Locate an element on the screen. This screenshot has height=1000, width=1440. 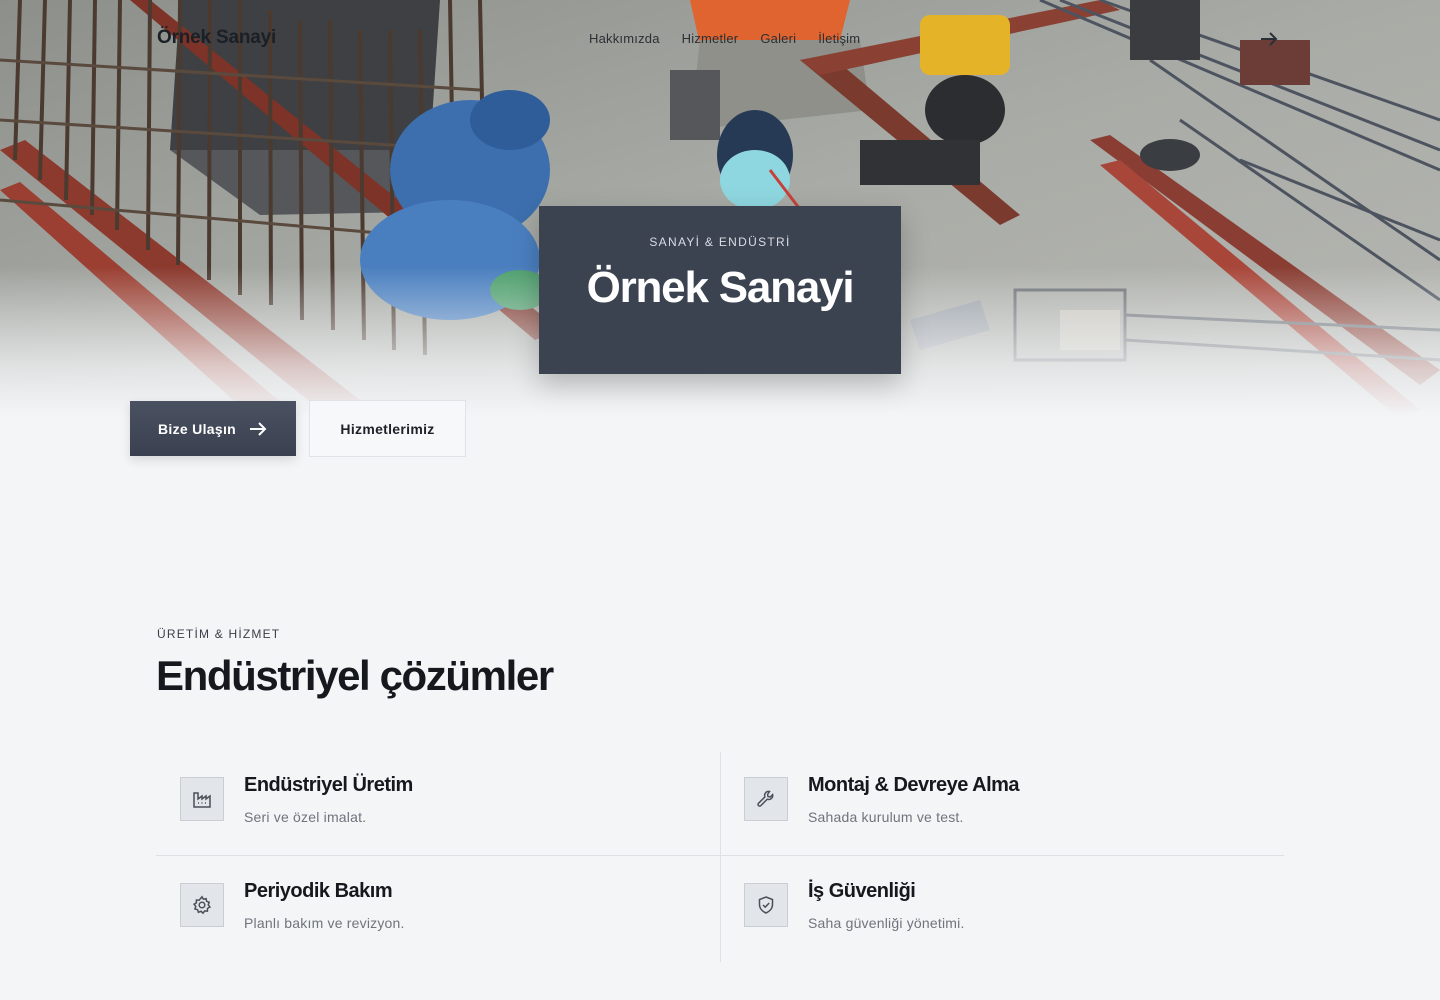
brand-logo-text: Örnek Sanayi is located at coordinates (216, 38).